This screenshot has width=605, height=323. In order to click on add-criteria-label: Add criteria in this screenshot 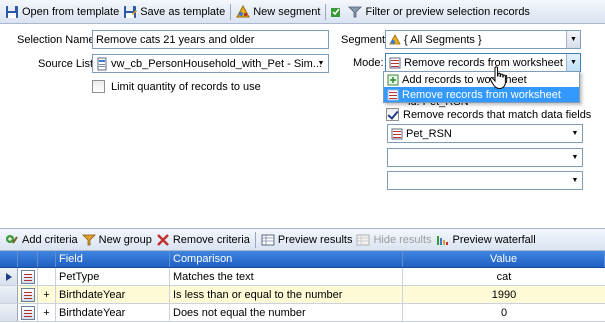, I will do `click(50, 239)`.